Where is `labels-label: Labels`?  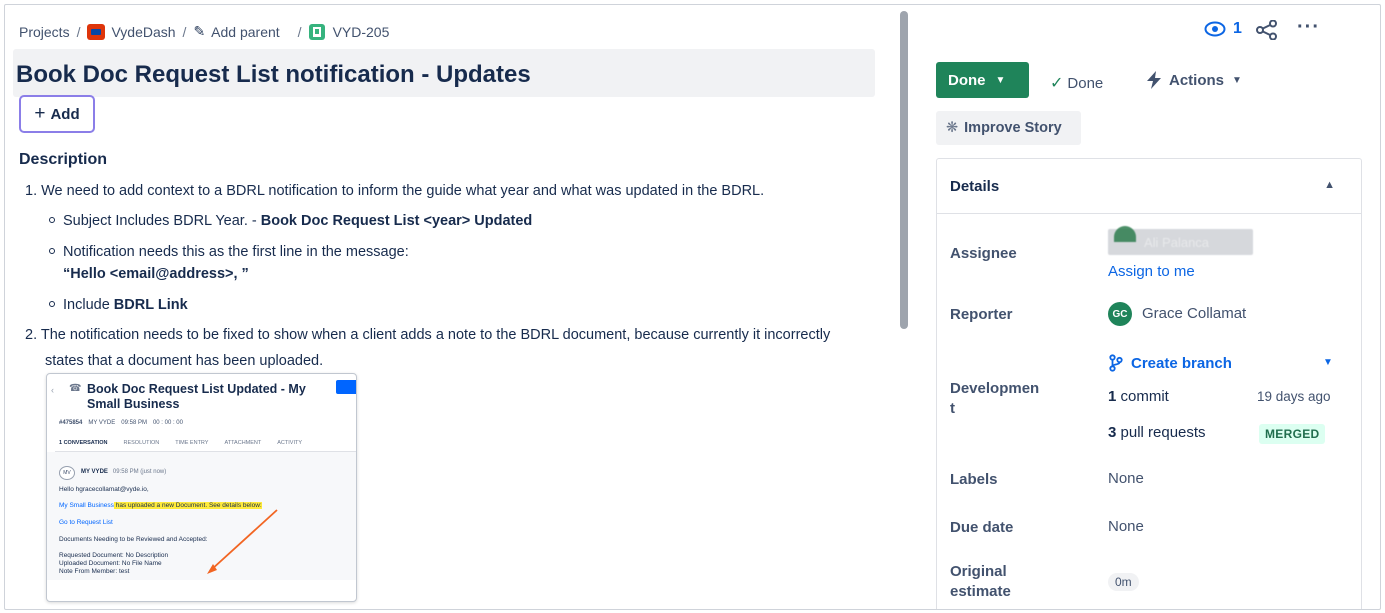 labels-label: Labels is located at coordinates (974, 479).